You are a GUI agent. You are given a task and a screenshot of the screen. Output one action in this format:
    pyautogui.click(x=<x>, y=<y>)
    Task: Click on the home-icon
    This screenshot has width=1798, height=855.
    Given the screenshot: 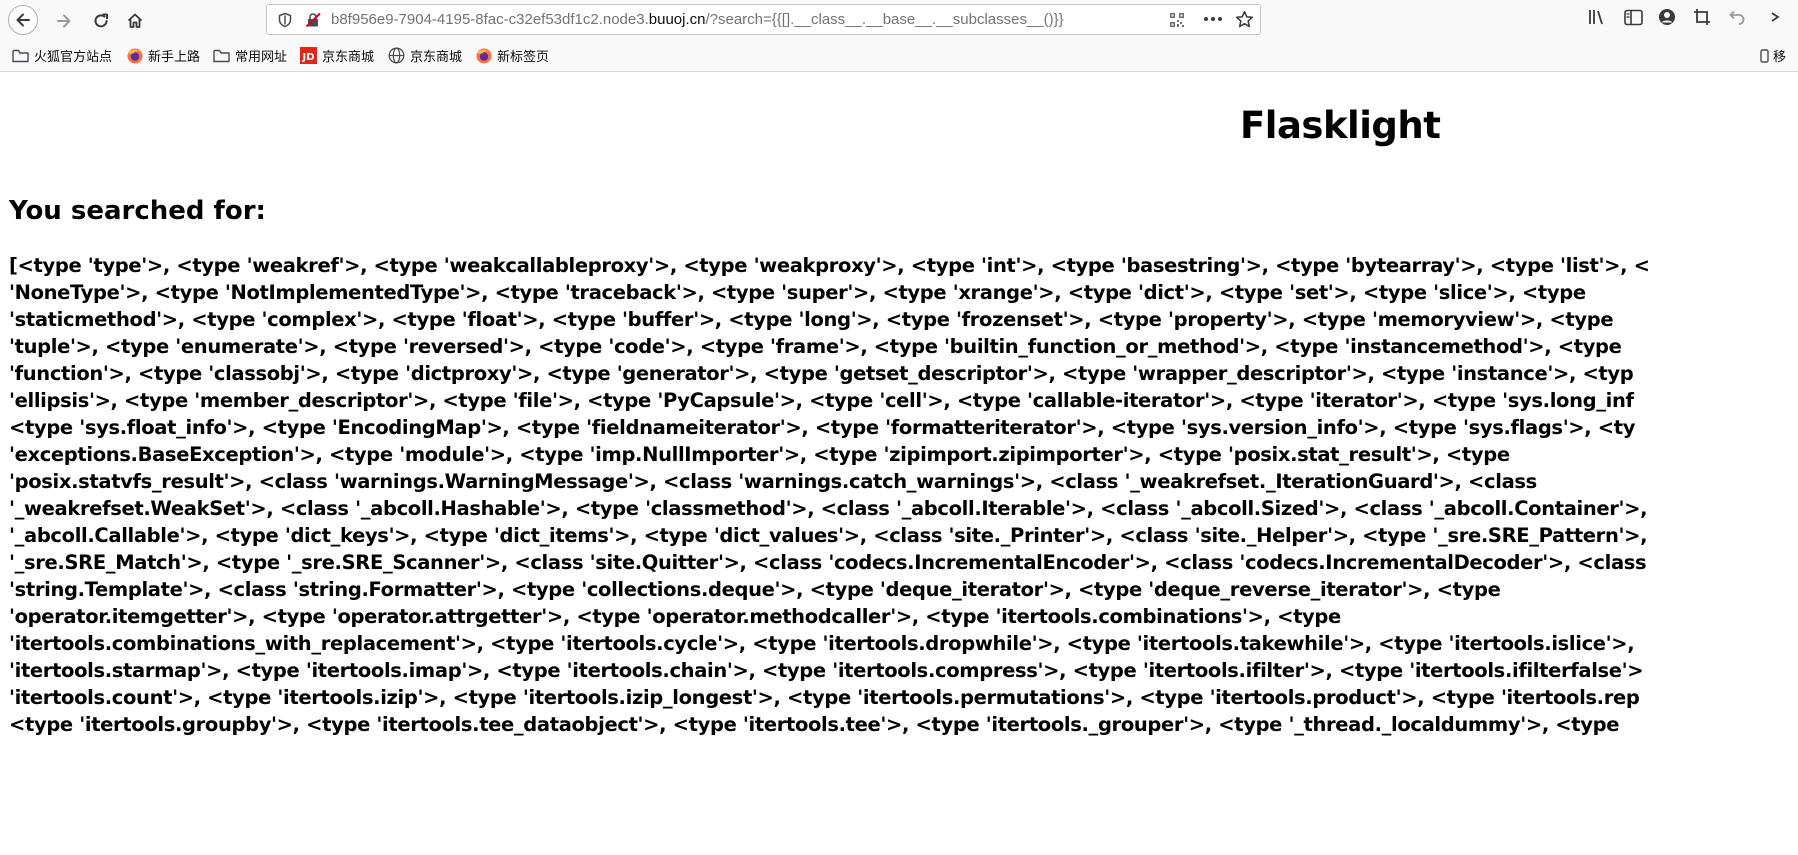 What is the action you would take?
    pyautogui.click(x=135, y=21)
    